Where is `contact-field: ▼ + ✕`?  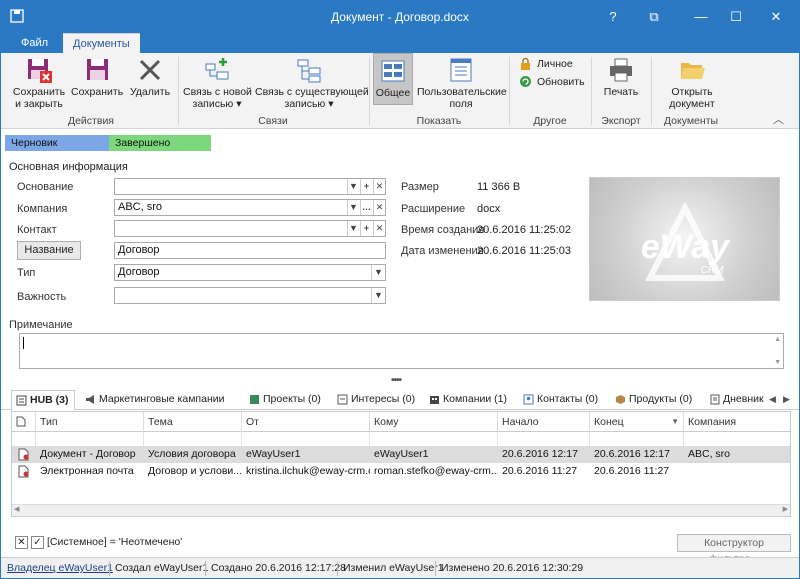 contact-field: ▼ + ✕ is located at coordinates (250, 228).